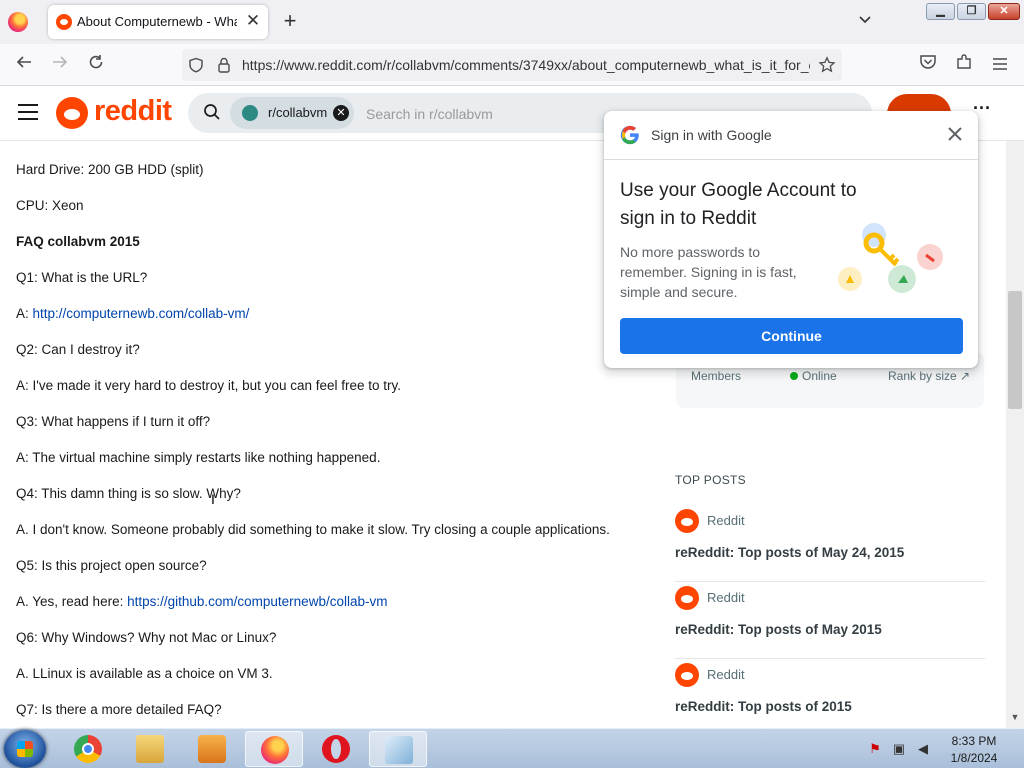  I want to click on media-player-icon, so click(212, 749).